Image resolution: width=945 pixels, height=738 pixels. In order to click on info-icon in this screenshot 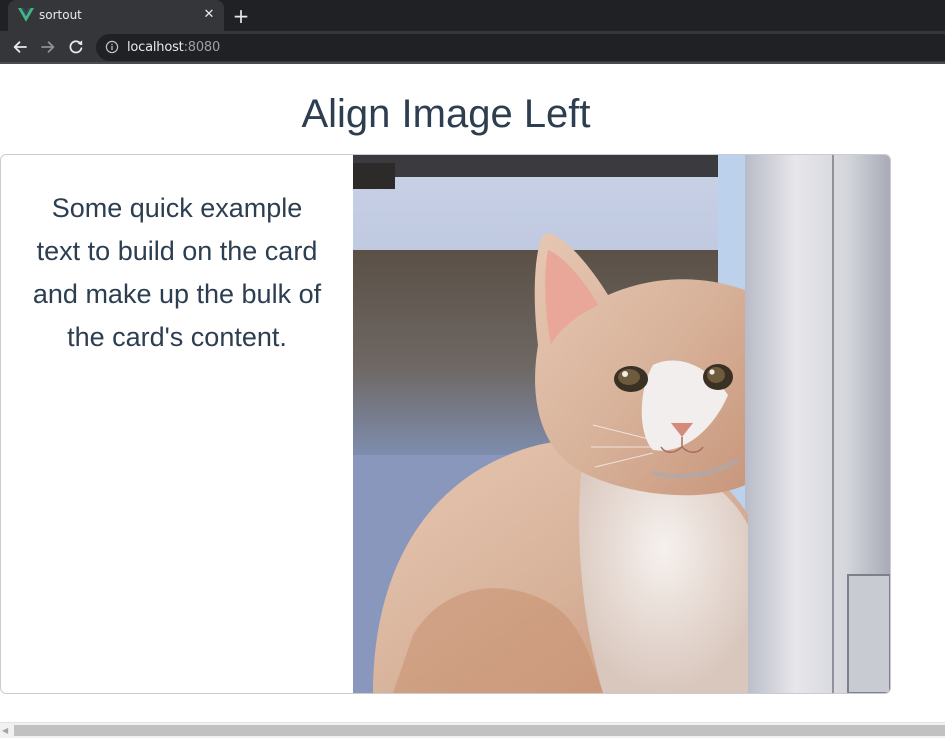, I will do `click(112, 47)`.